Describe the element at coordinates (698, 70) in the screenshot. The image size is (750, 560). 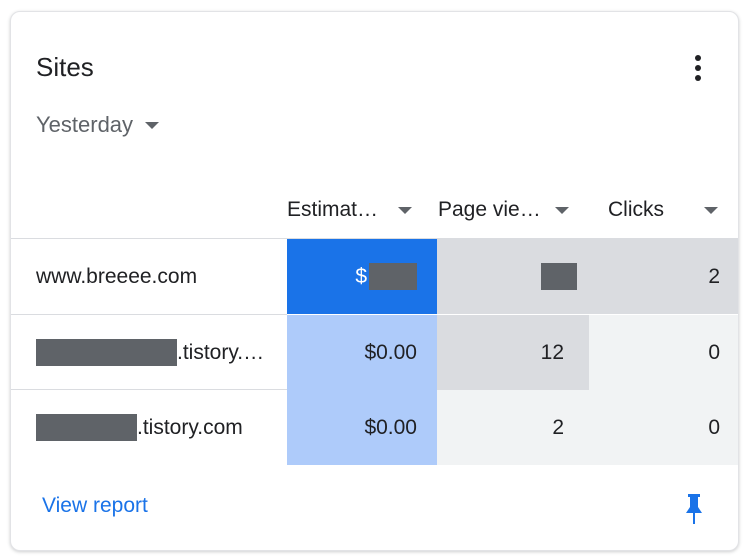
I see `more-options-button` at that location.